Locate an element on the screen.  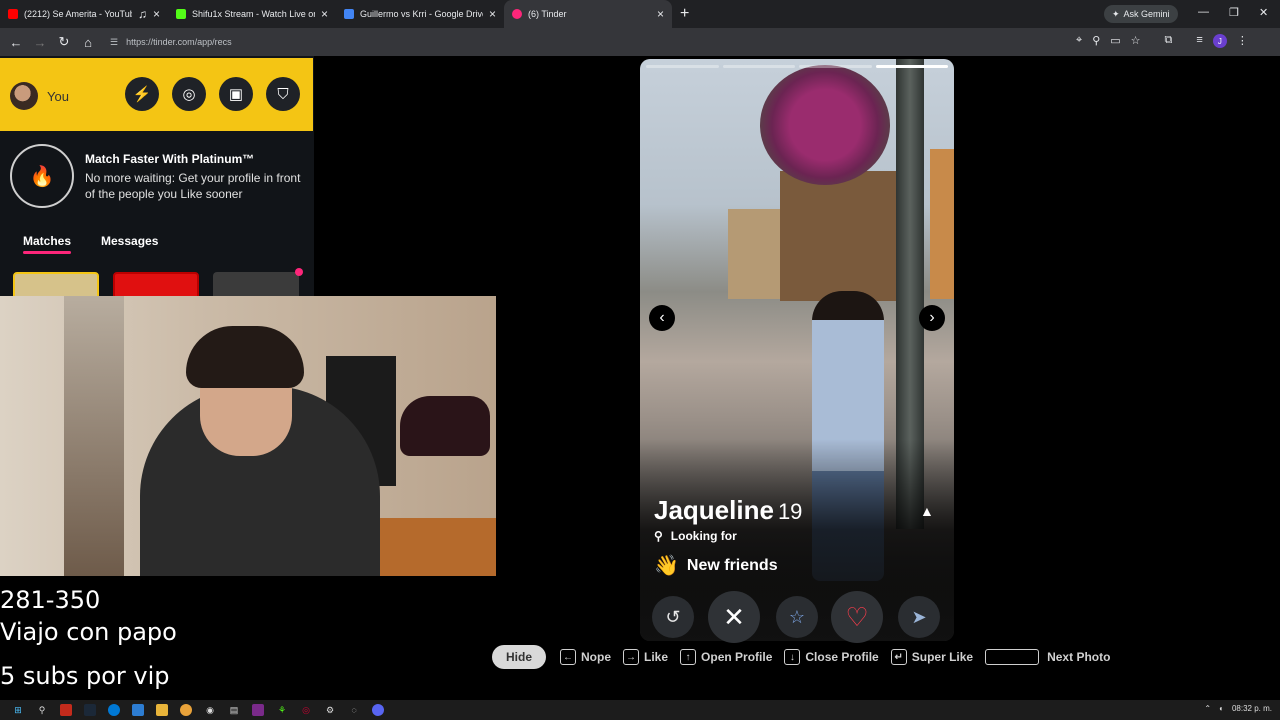
overlay-trip-text: Viajo con papo is located at coordinates (88, 632).